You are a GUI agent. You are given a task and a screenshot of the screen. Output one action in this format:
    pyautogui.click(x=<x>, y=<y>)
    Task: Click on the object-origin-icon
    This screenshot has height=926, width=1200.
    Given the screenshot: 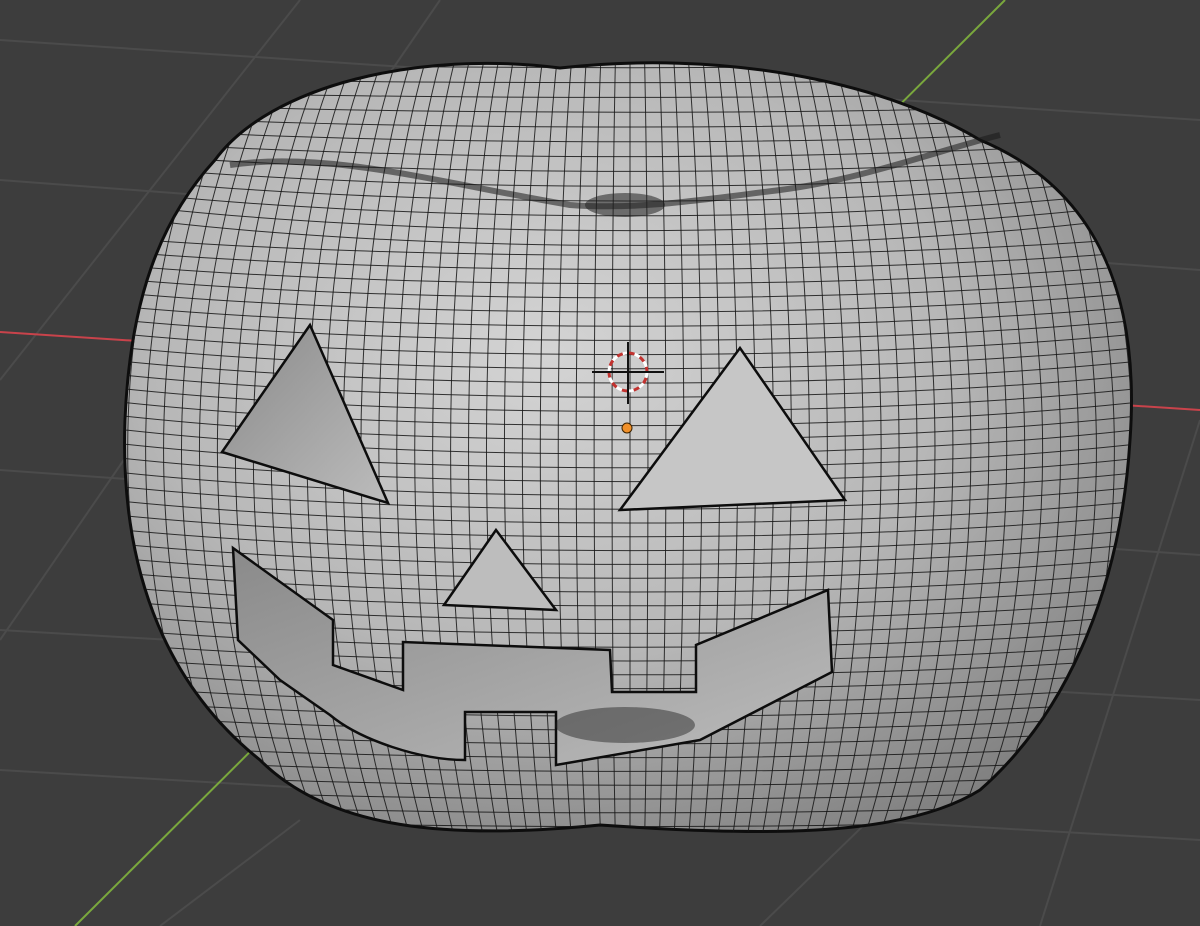 What is the action you would take?
    pyautogui.click(x=627, y=428)
    